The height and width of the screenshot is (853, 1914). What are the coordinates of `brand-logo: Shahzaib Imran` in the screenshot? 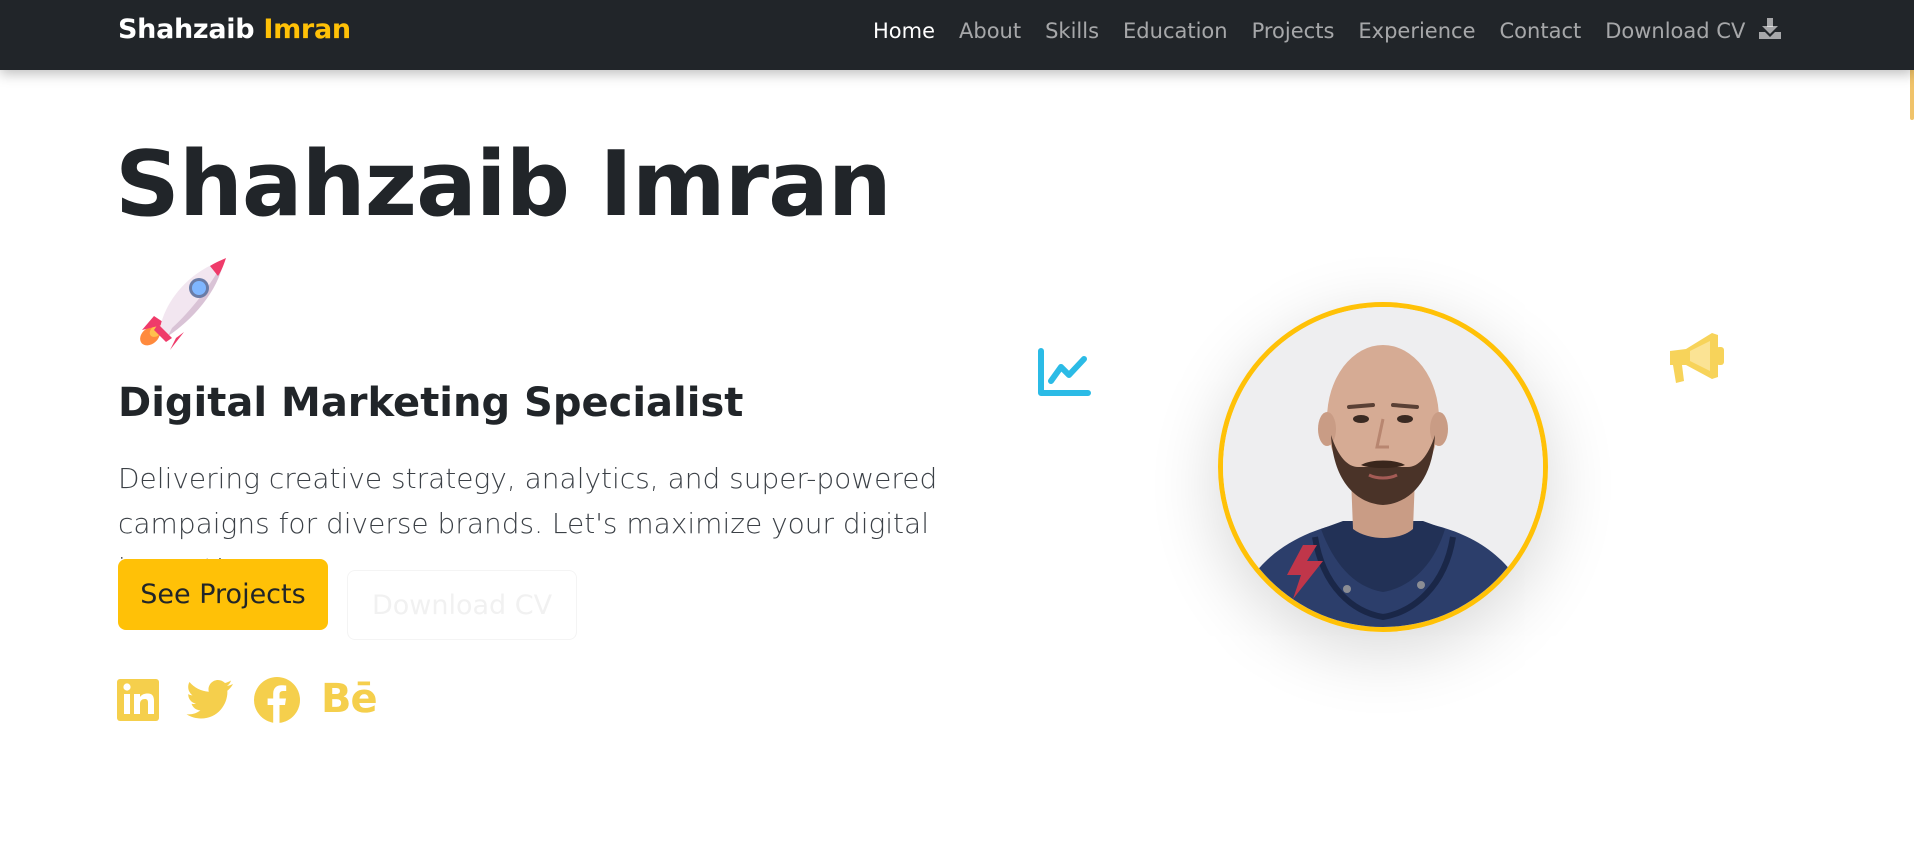 It's located at (234, 29).